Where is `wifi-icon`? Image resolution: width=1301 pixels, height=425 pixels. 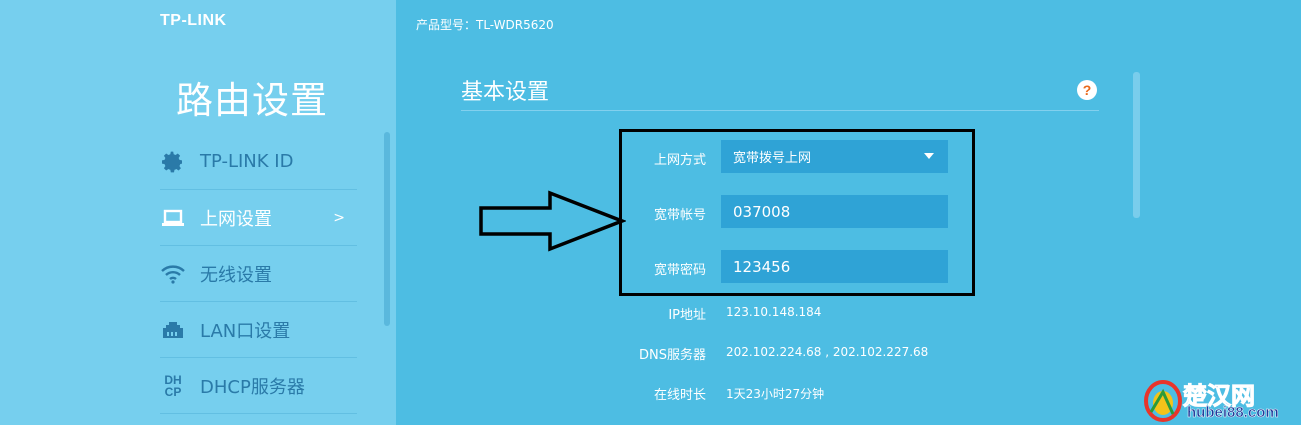 wifi-icon is located at coordinates (173, 274).